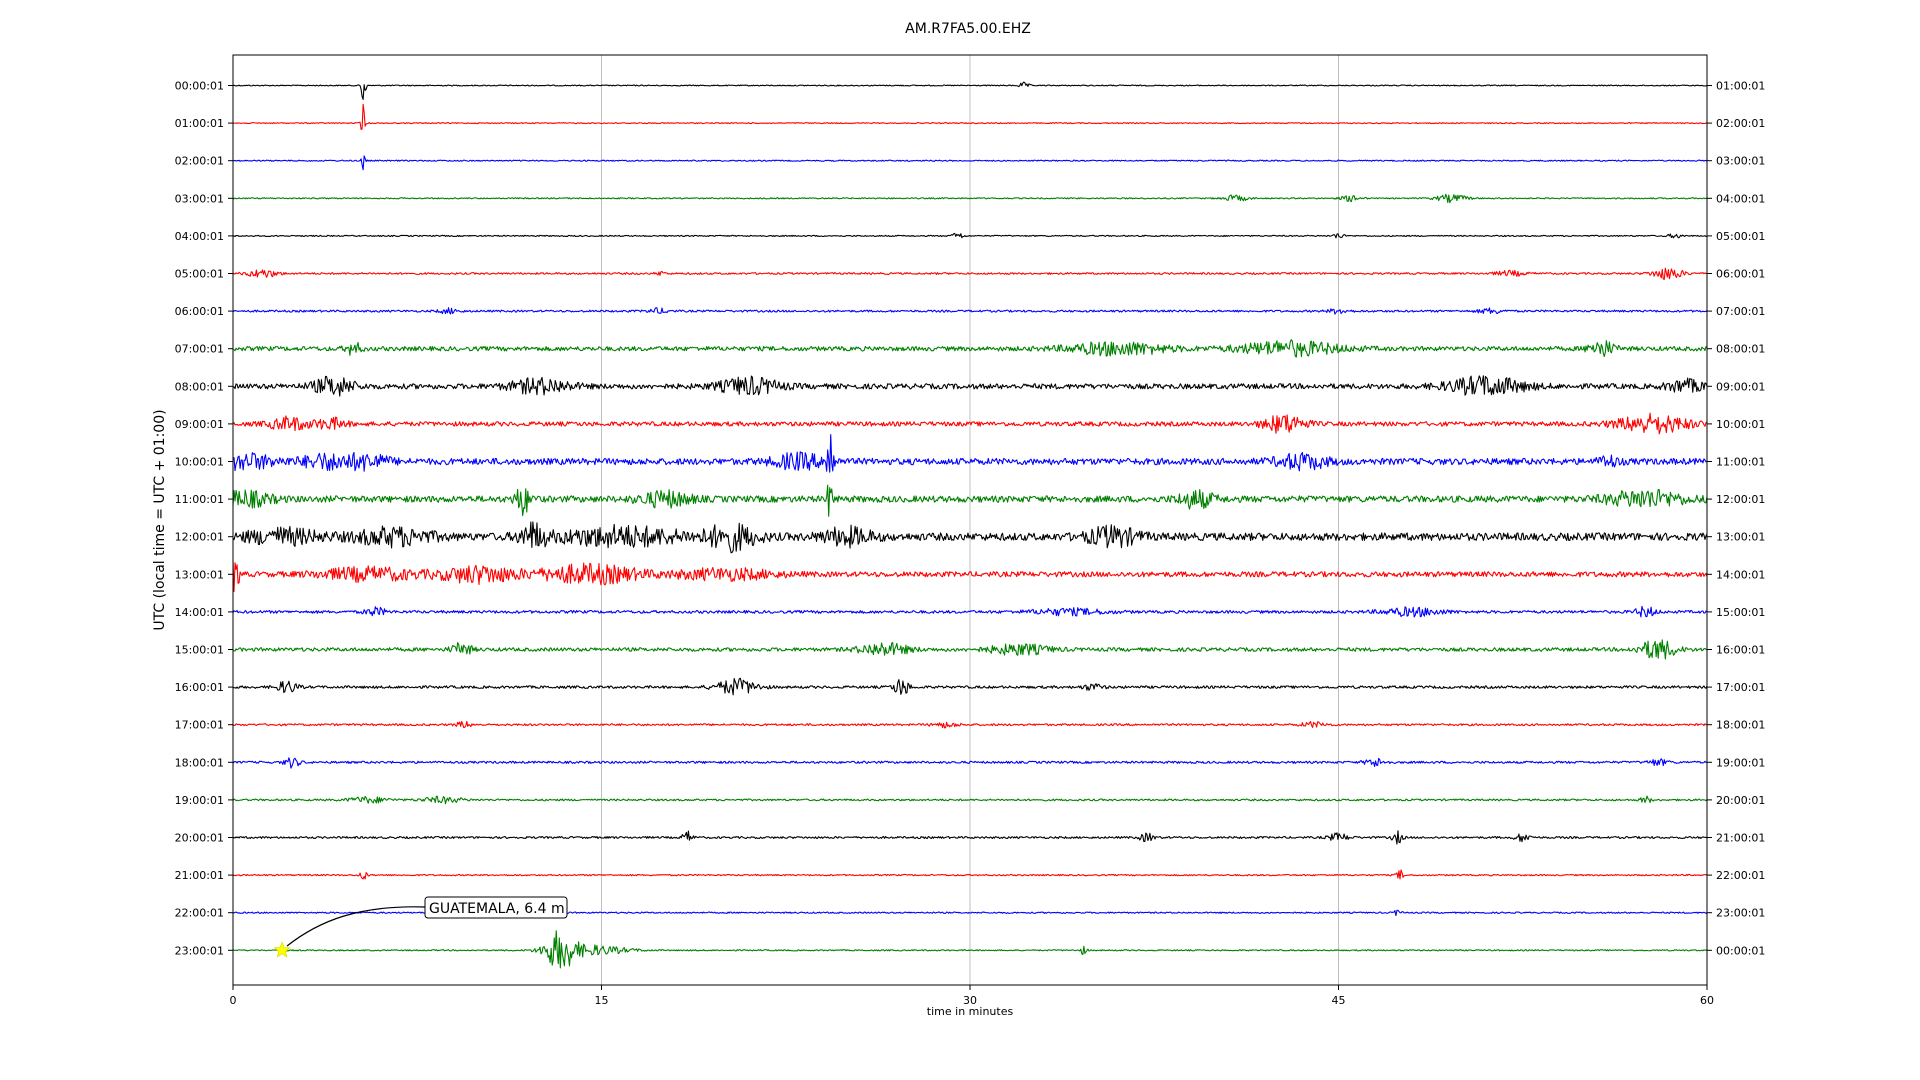  What do you see at coordinates (1740, 311) in the screenshot?
I see `right-time-label: 07:00:01` at bounding box center [1740, 311].